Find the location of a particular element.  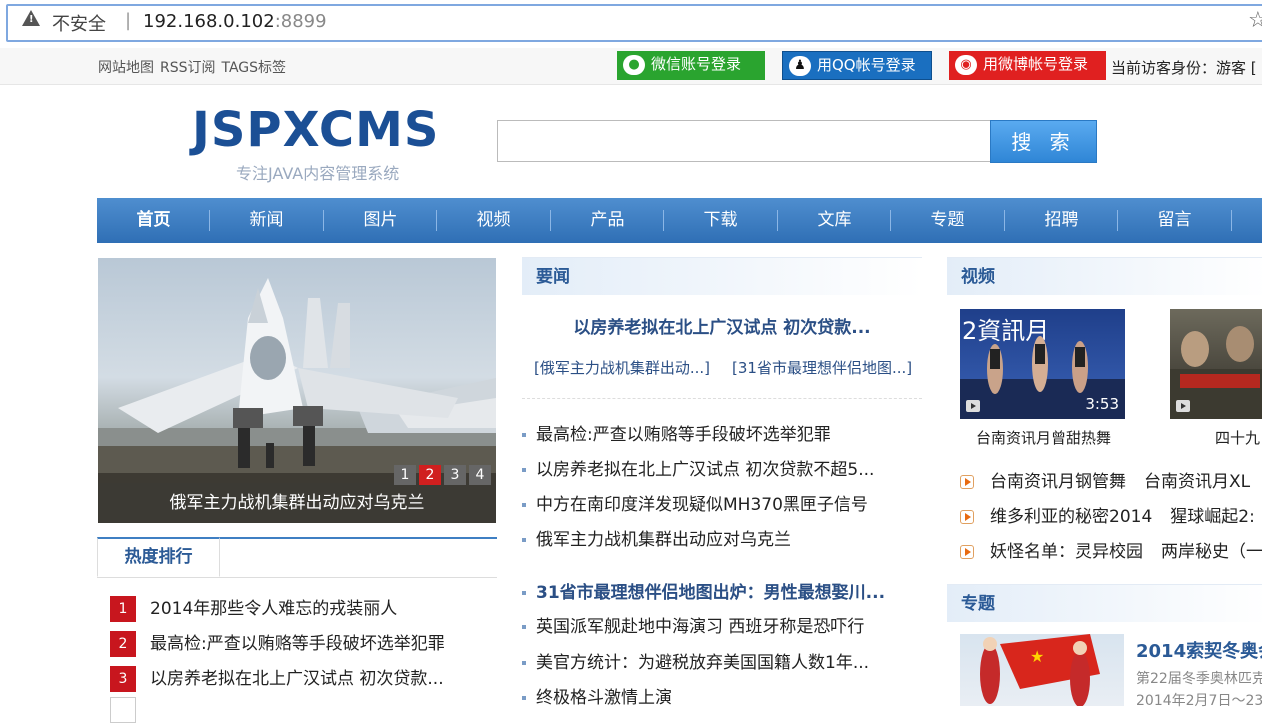

news-item: 最高检:严查以贿赂等手段破坏选举犯罪 is located at coordinates (676, 432).